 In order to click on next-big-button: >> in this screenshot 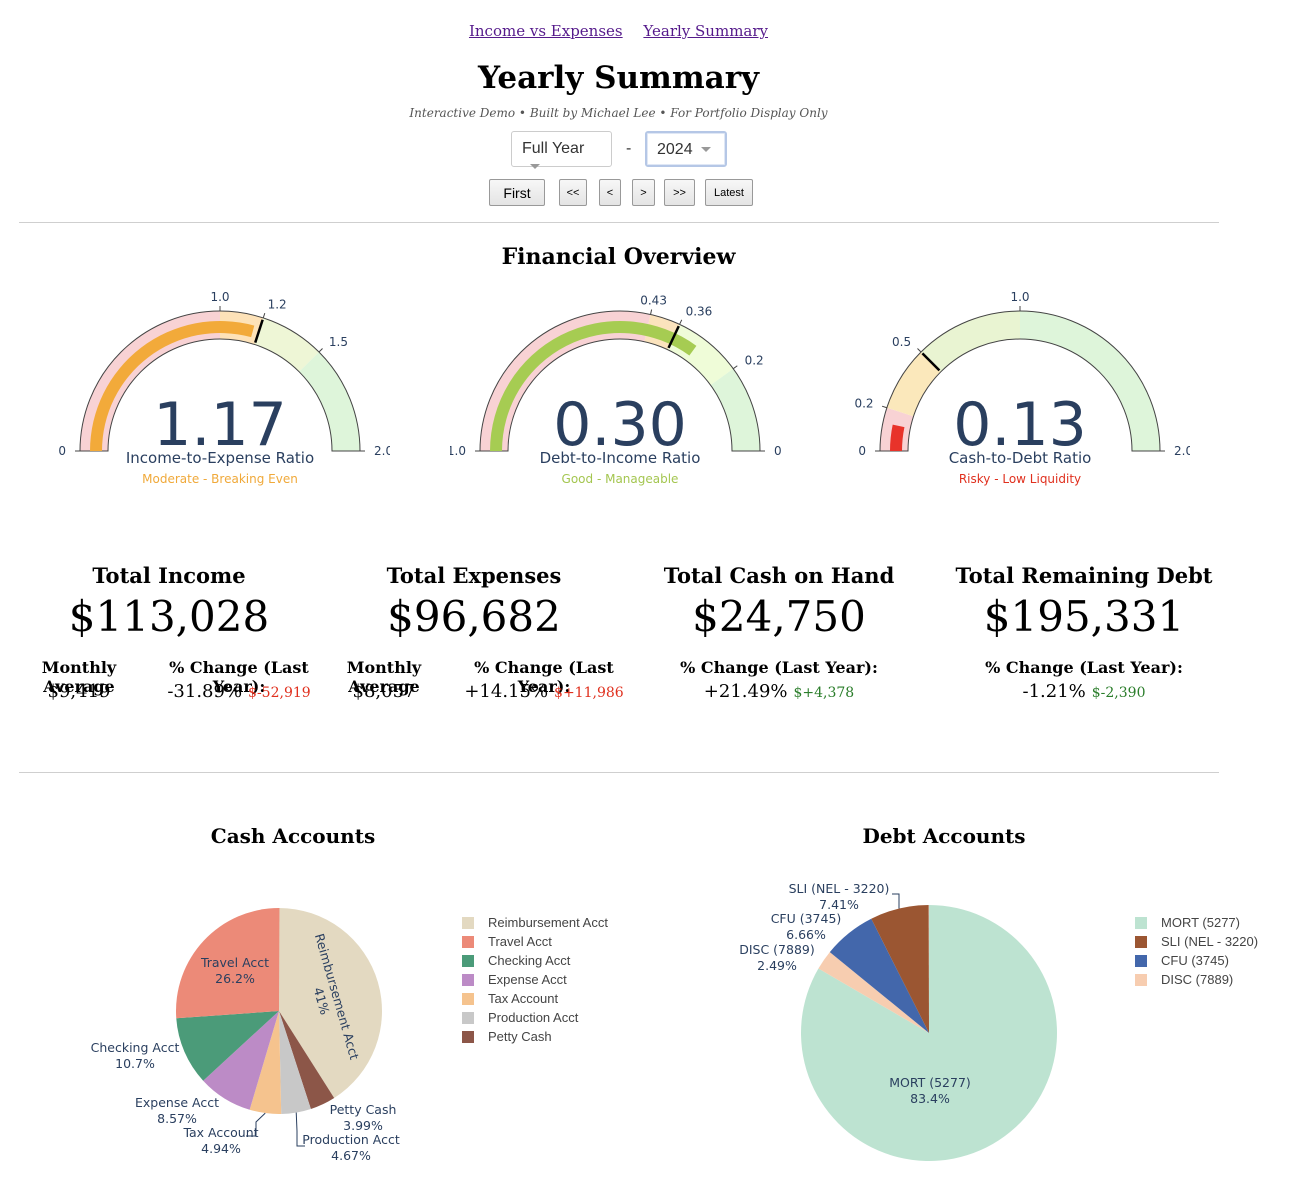, I will do `click(679, 192)`.